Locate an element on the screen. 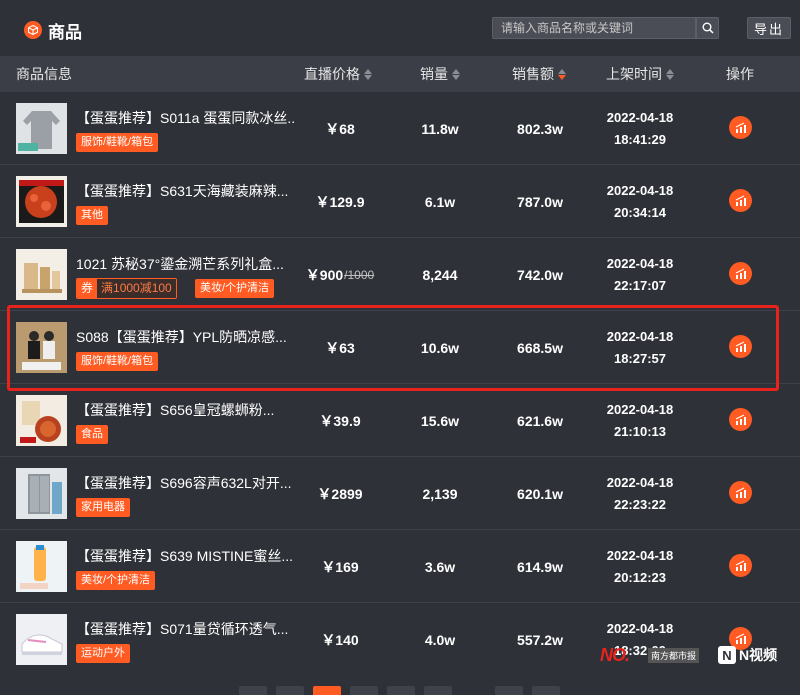 Image resolution: width=800 pixels, height=695 pixels. sales-count: 15.6w is located at coordinates (440, 420).